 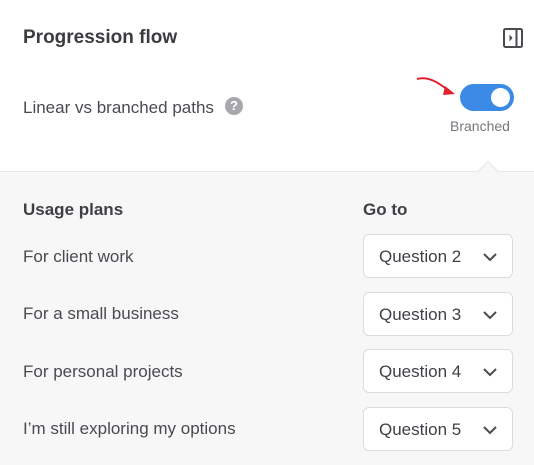 I want to click on goto-select-value: Question 4, so click(x=420, y=371).